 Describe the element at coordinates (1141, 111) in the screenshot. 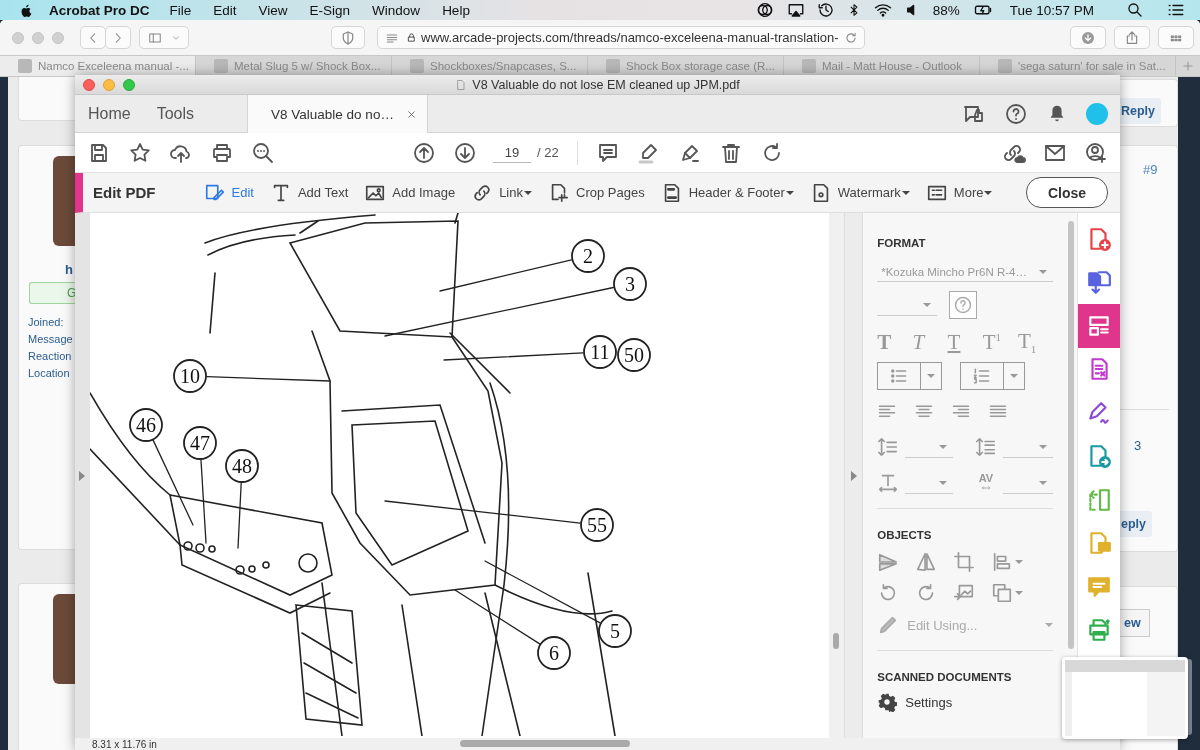

I see `reply-button: Reply` at that location.